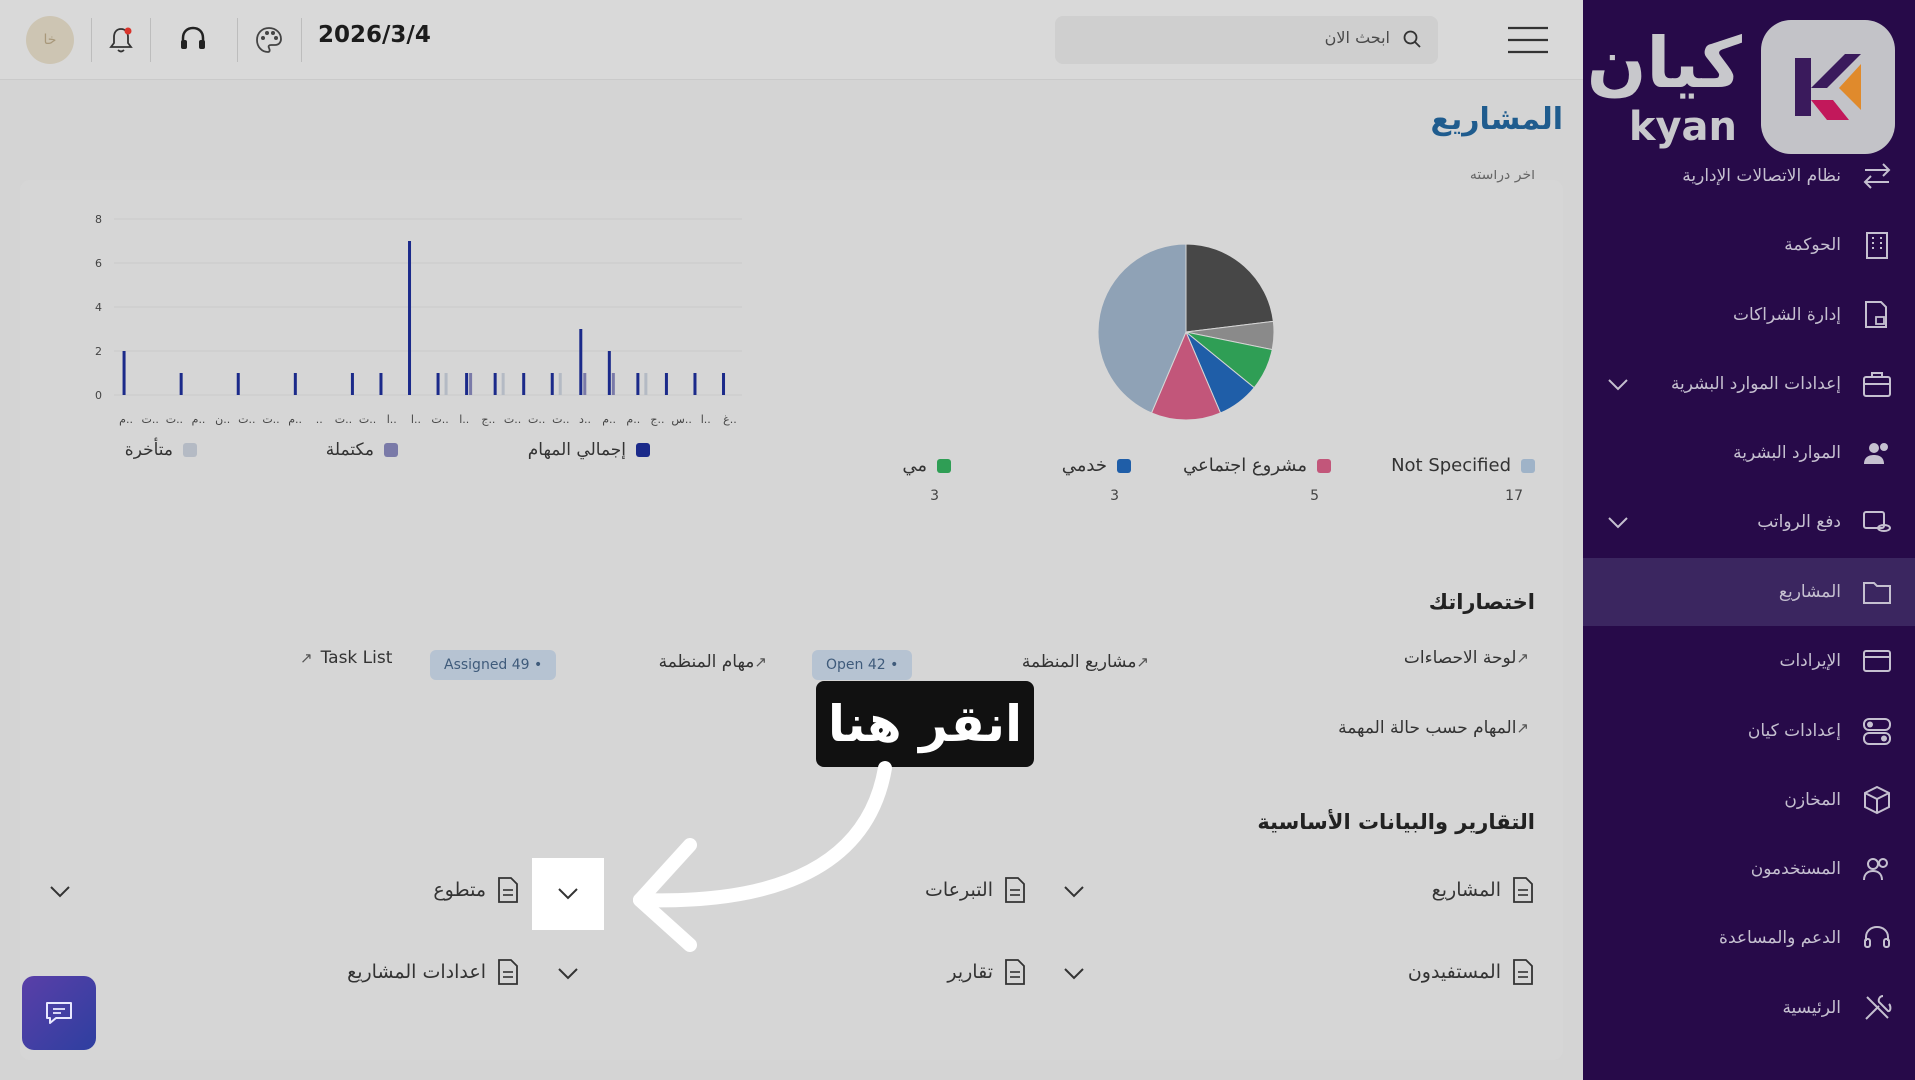  Describe the element at coordinates (60, 892) in the screenshot. I see `volunteer-expand-chevron-icon` at that location.